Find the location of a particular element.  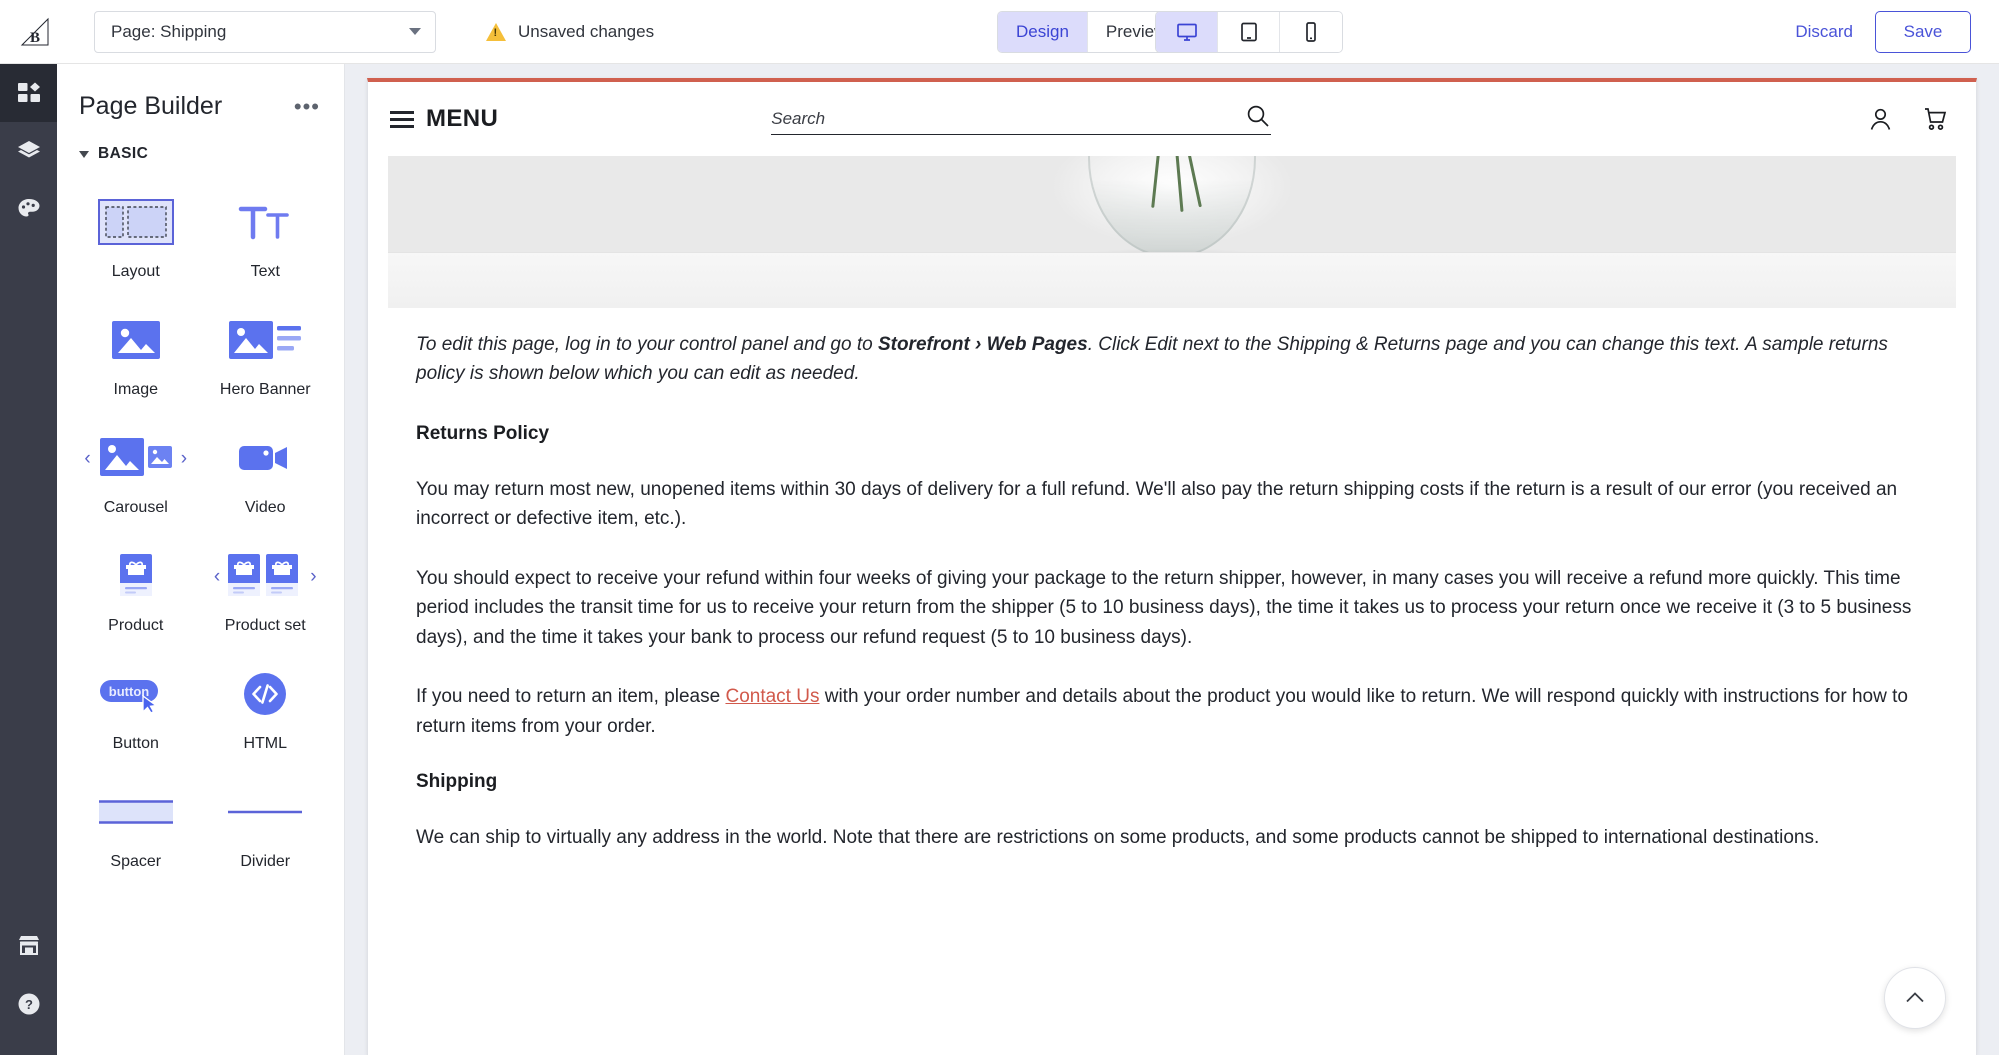

device-toggle-group is located at coordinates (1249, 32).